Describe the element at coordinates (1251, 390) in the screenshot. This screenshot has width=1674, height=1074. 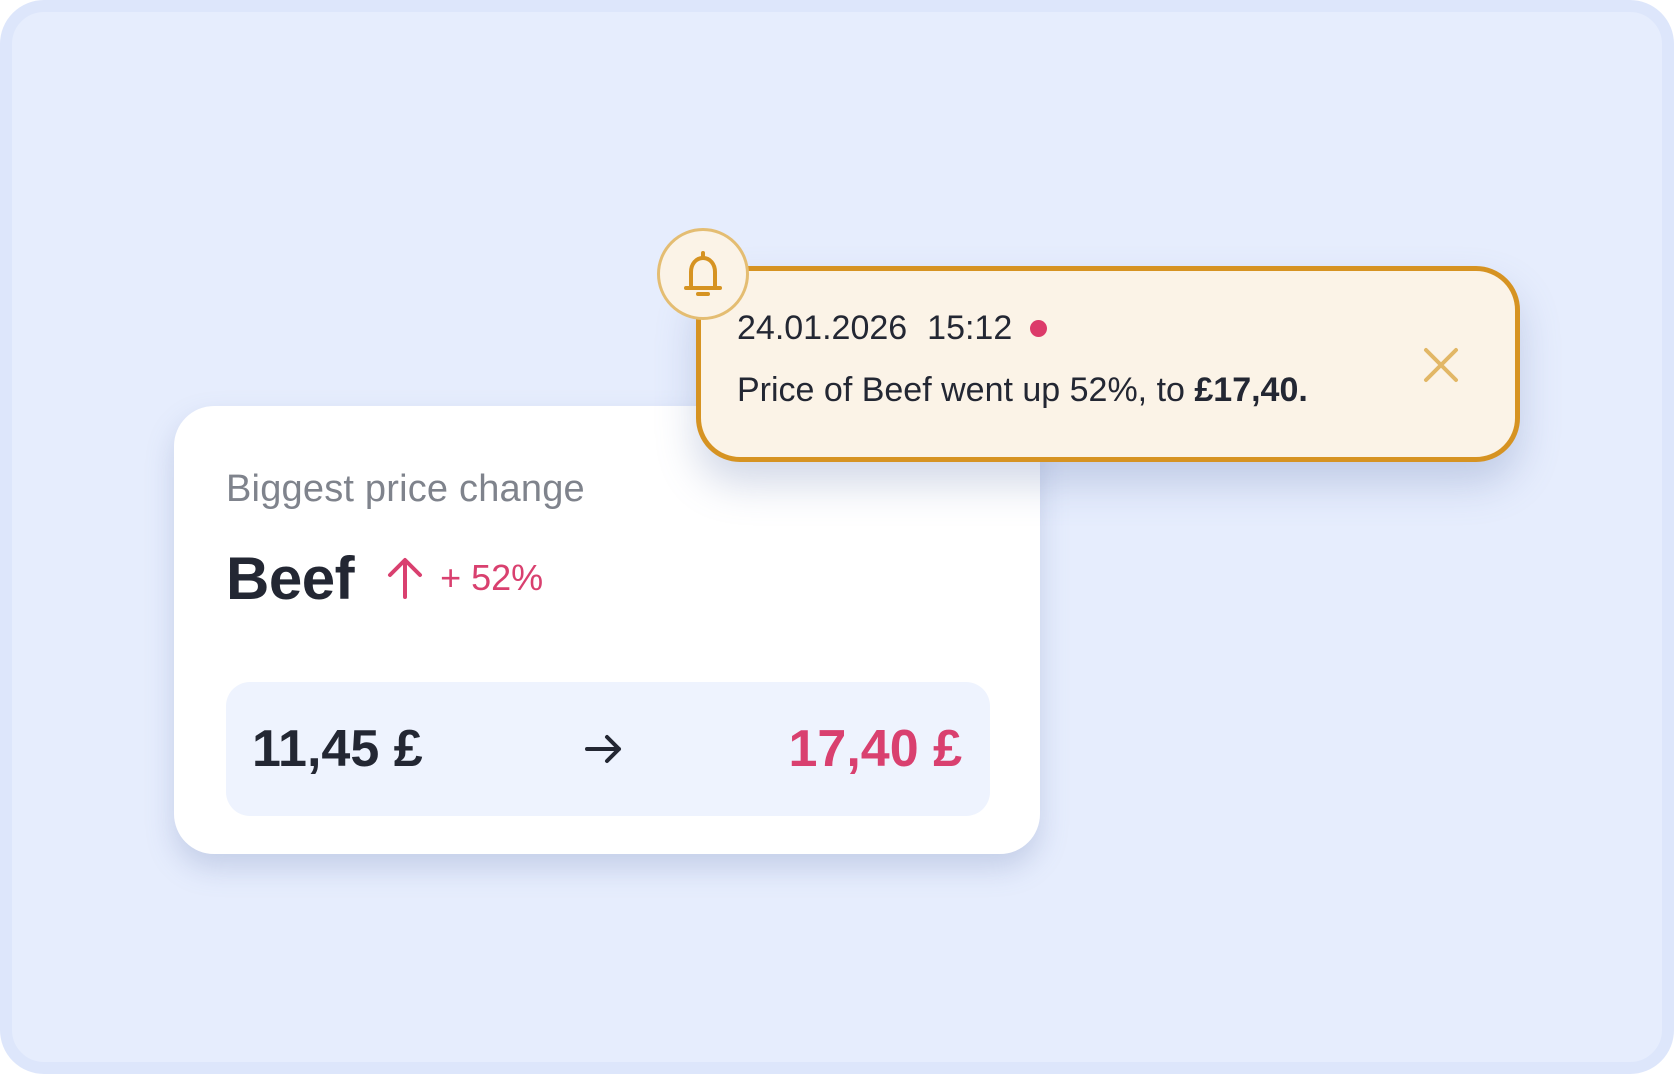
I see `notification-message-amount: £17,40.` at that location.